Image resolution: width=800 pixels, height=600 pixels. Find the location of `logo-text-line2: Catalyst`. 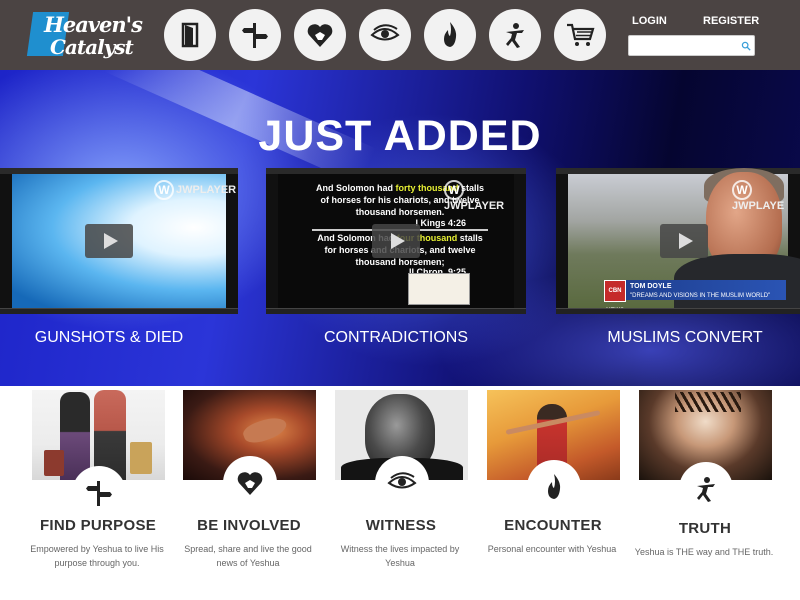

logo-text-line2: Catalyst is located at coordinates (92, 47).